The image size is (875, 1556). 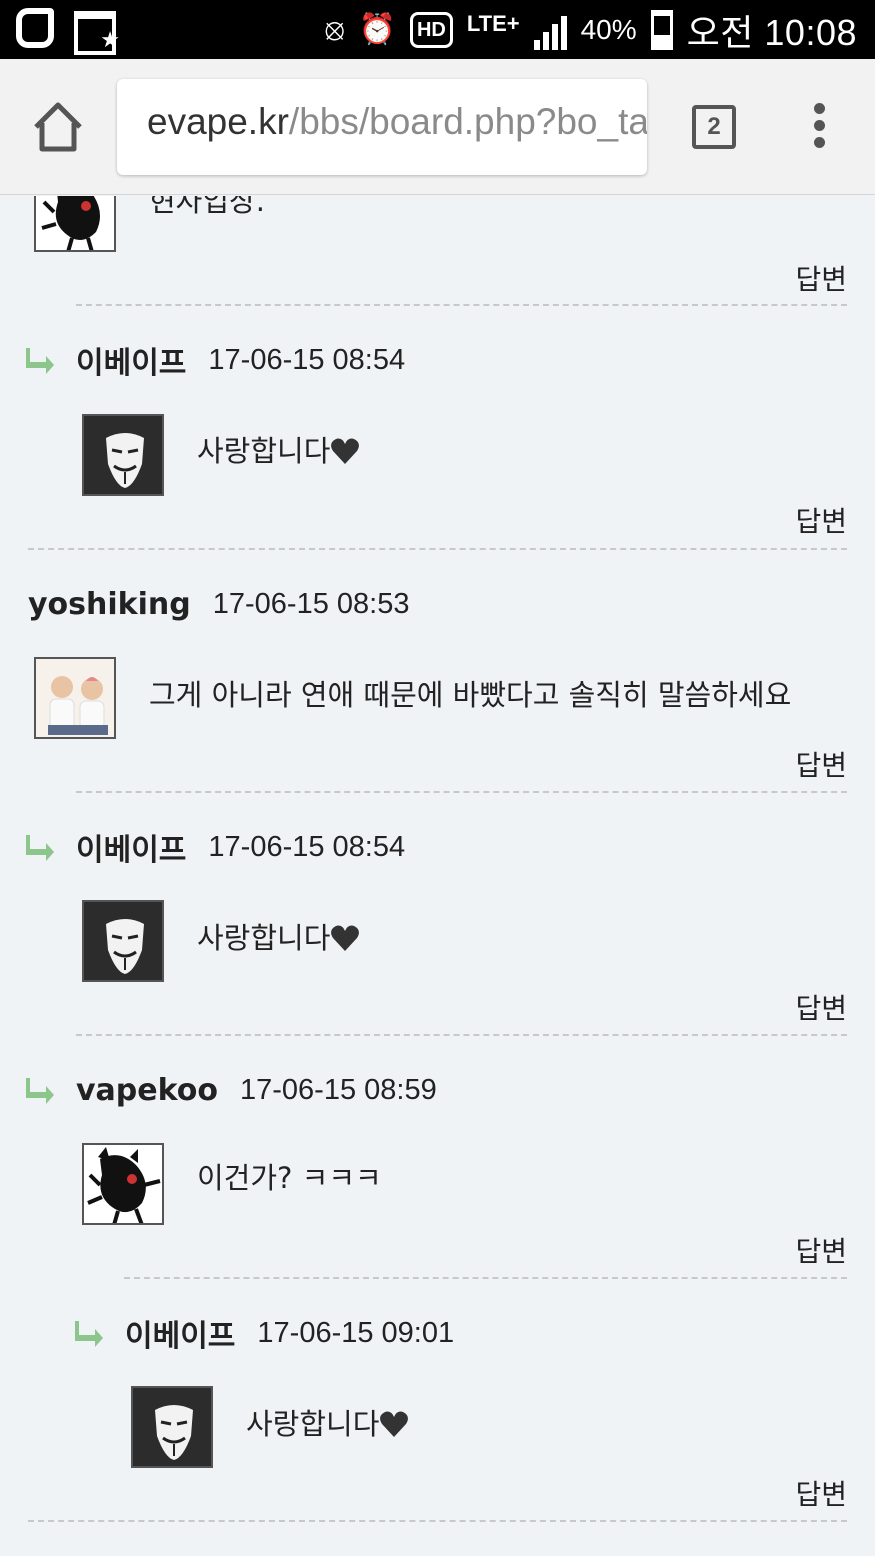 I want to click on comment-text: 이건가? ㅋㅋㅋ, so click(x=289, y=1178).